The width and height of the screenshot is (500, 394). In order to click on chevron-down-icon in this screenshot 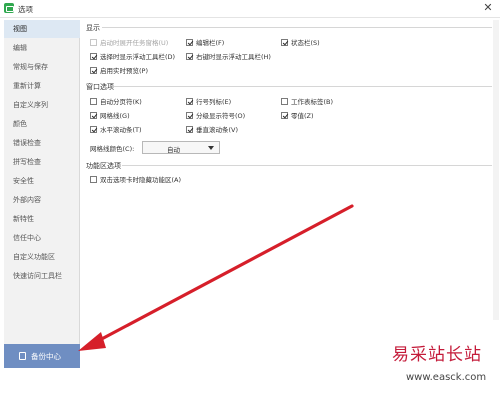, I will do `click(211, 148)`.